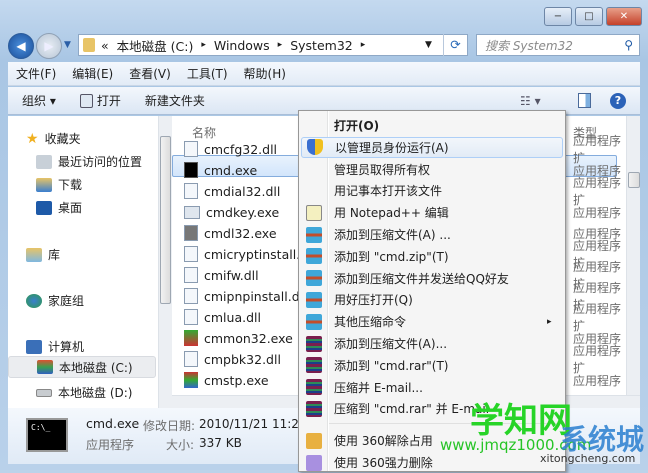 The height and width of the screenshot is (473, 648). What do you see at coordinates (44, 392) in the screenshot?
I see `drive-icon` at bounding box center [44, 392].